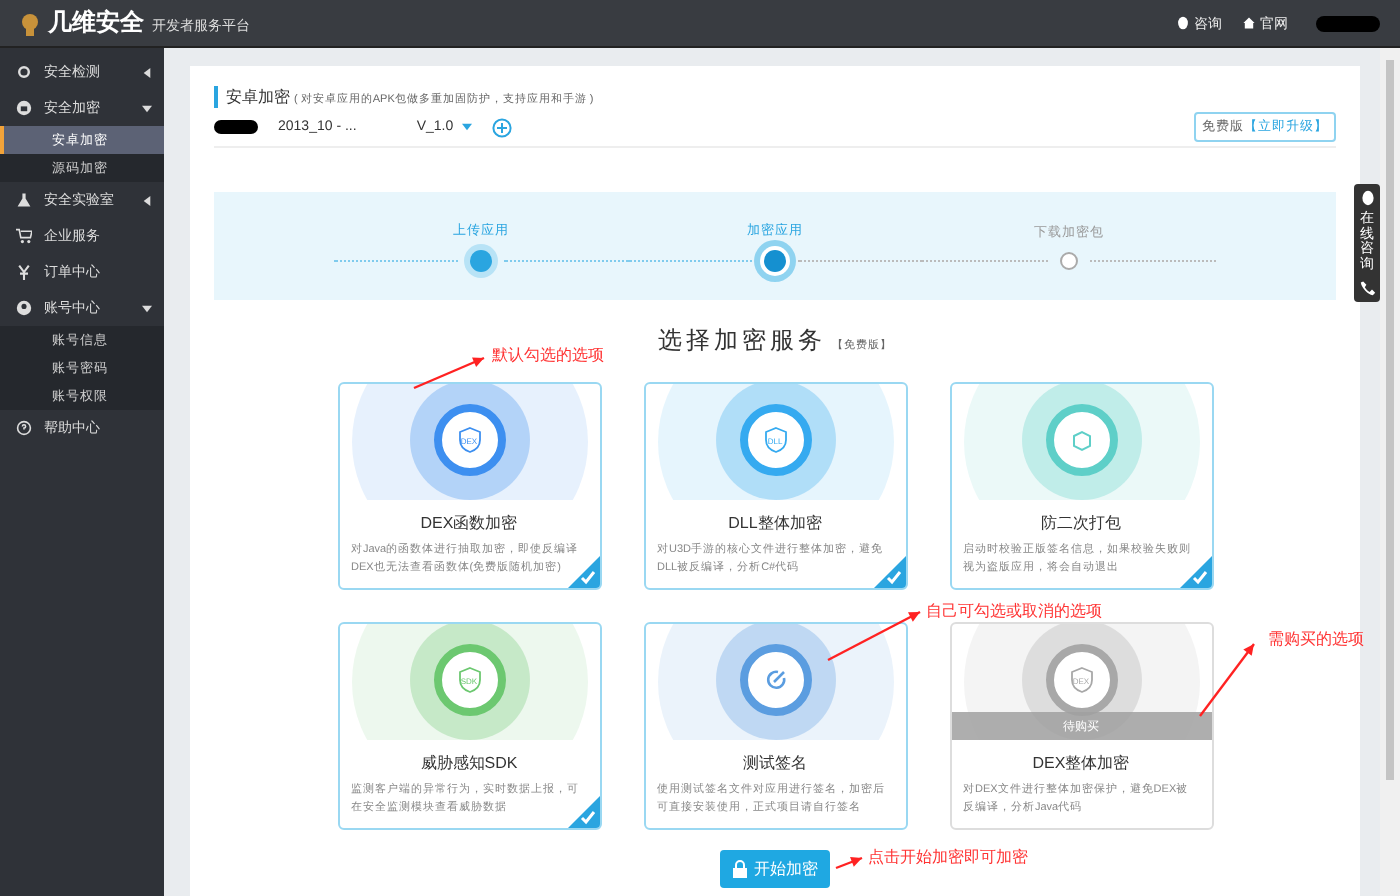  I want to click on annotation-note: 自己可勾选或取消的选项, so click(1014, 611).